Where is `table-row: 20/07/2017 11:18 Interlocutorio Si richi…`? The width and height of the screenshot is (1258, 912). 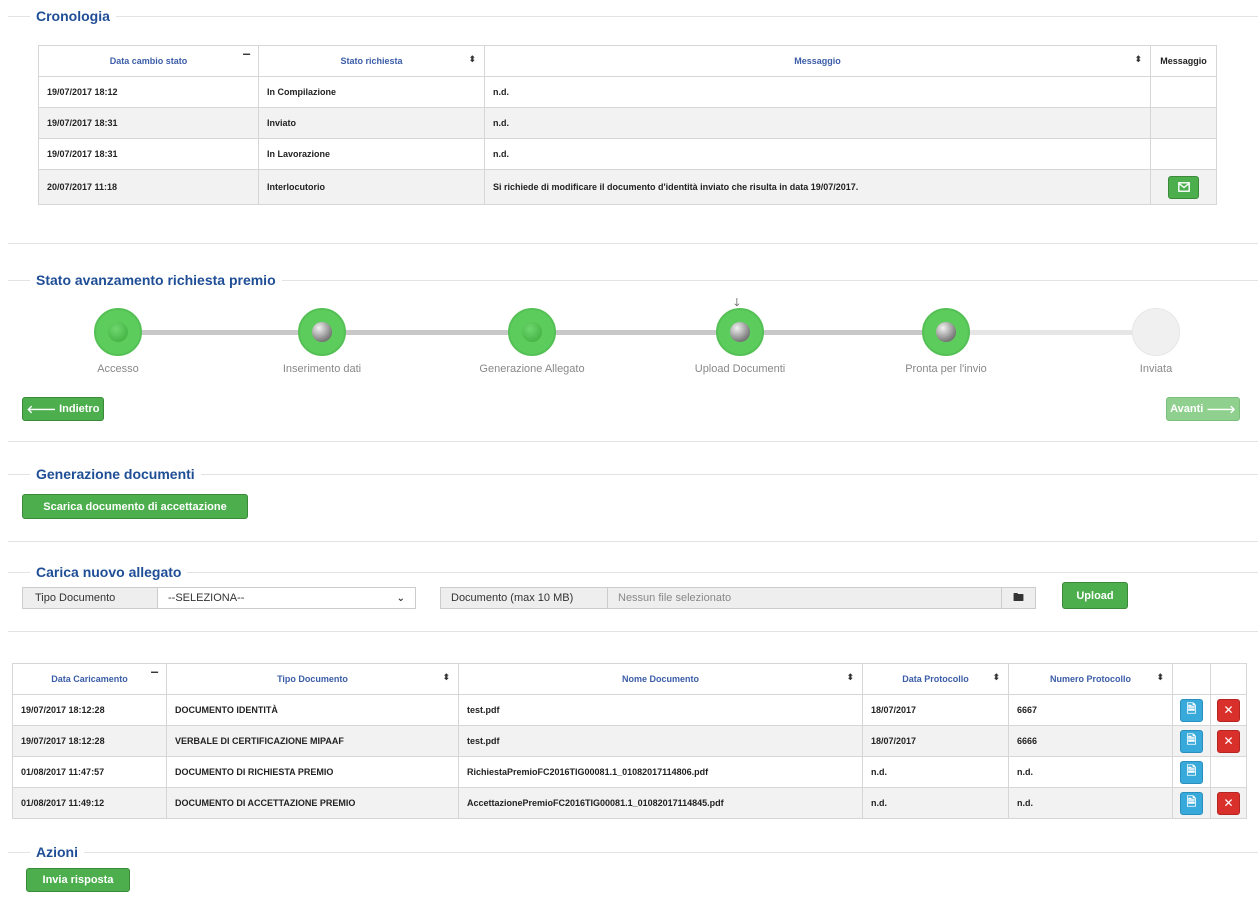
table-row: 20/07/2017 11:18 Interlocutorio Si richi… is located at coordinates (627, 187).